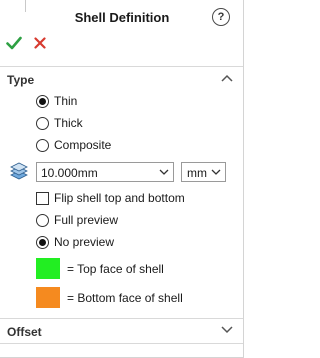  I want to click on radio-composite-label: Composite, so click(83, 145).